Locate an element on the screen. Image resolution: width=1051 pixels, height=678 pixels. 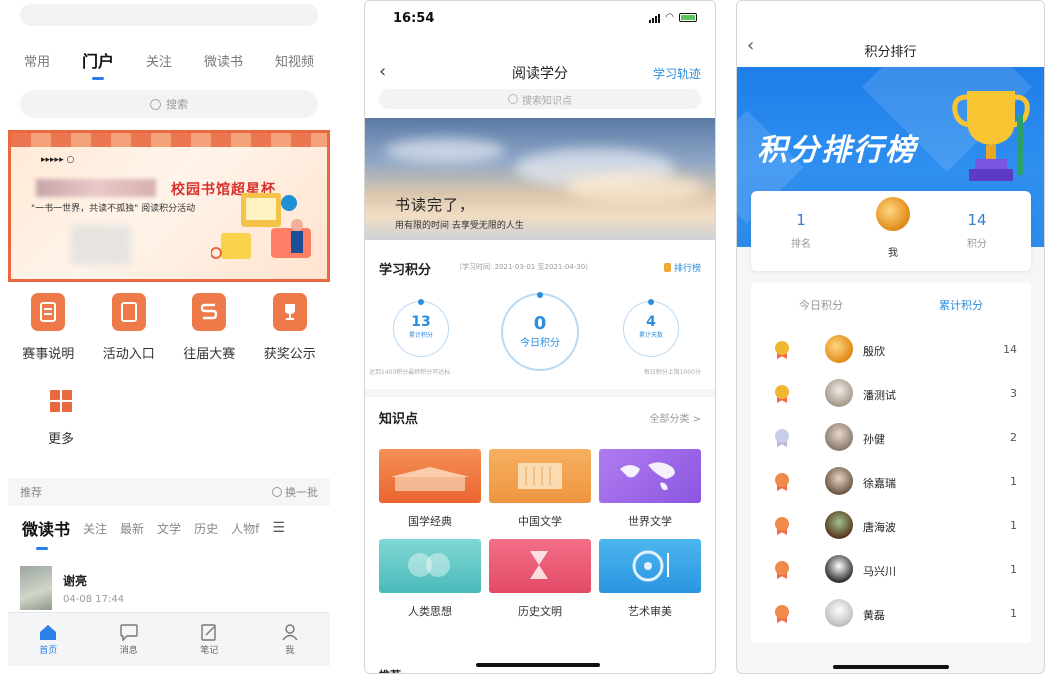
tab-common: 常用 is located at coordinates (37, 60).